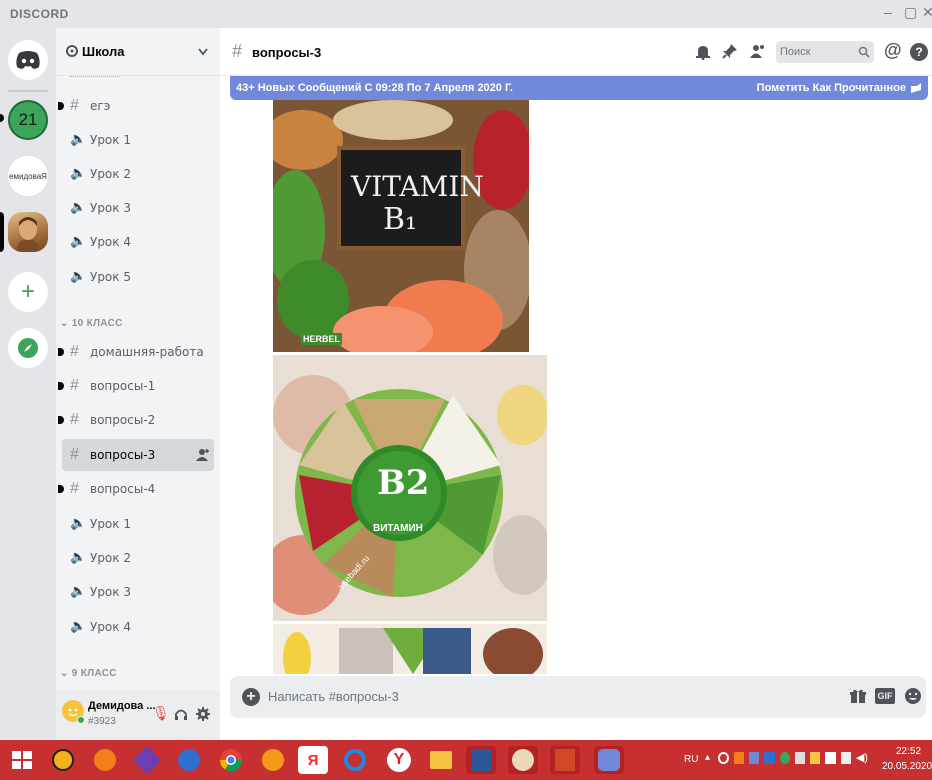 The image size is (932, 780). I want to click on explore-servers-button, so click(28, 348).